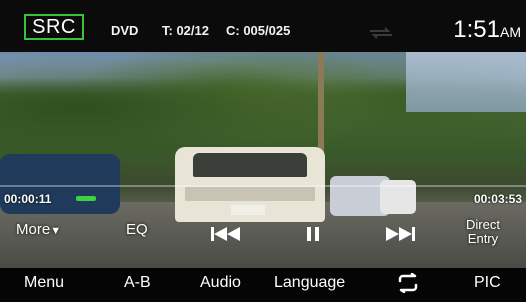 The image size is (526, 302). Describe the element at coordinates (137, 229) in the screenshot. I see `eq-button: EQ` at that location.